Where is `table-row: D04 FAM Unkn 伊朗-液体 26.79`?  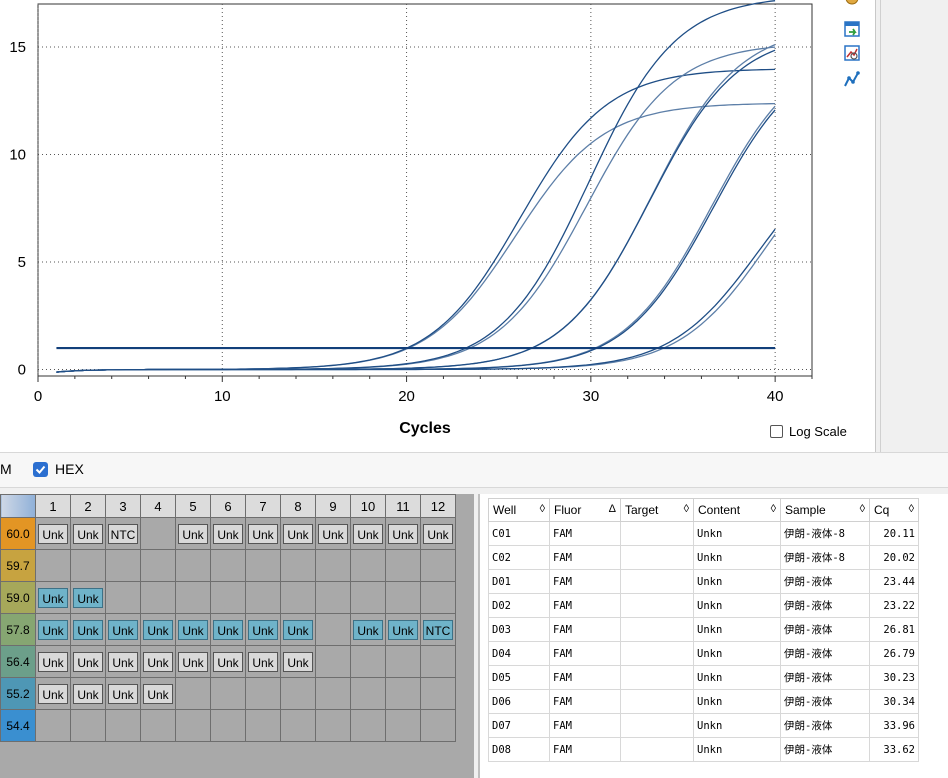
table-row: D04 FAM Unkn 伊朗-液体 26.79 is located at coordinates (703, 653).